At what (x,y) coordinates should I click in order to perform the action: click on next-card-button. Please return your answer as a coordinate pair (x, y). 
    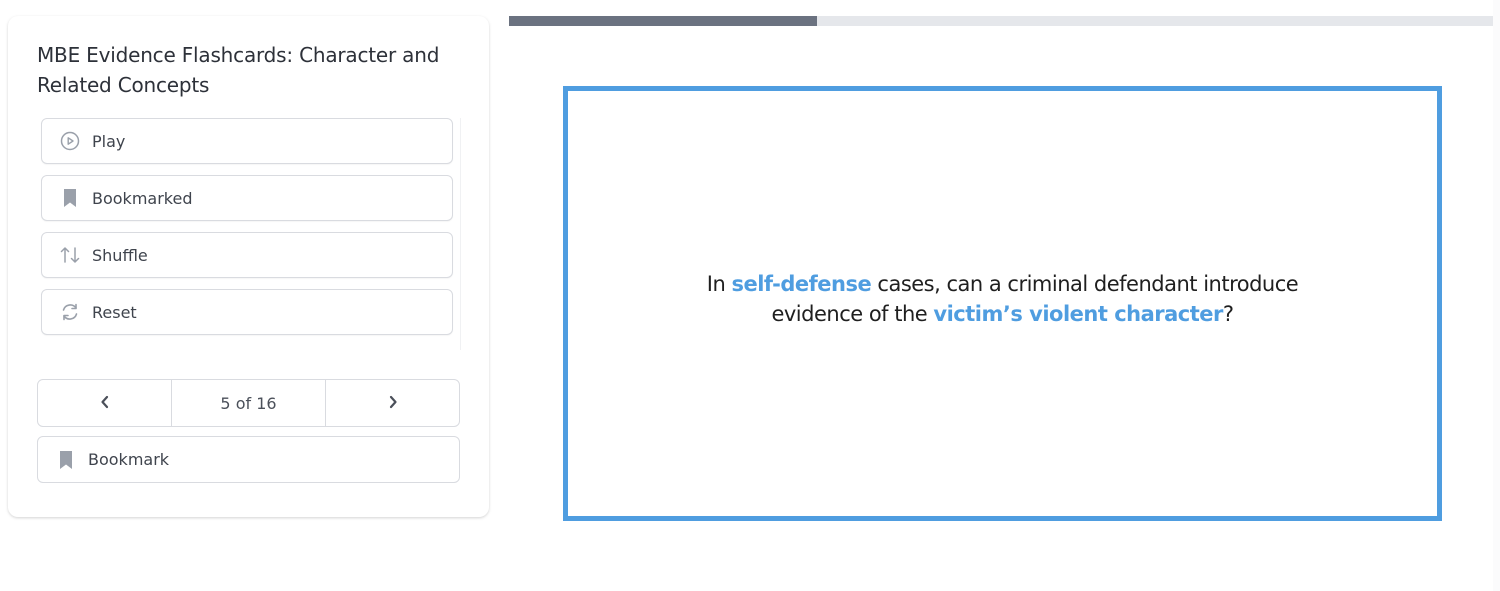
    Looking at the image, I should click on (392, 403).